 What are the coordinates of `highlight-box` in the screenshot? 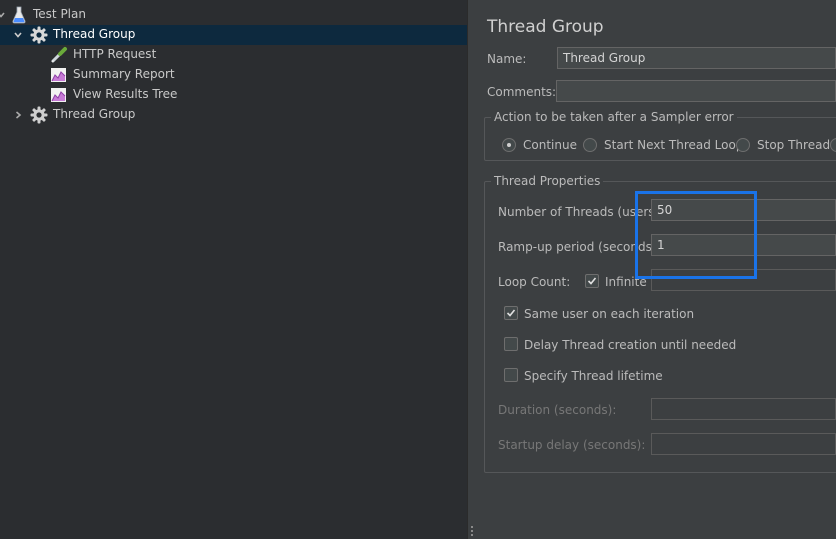 It's located at (696, 235).